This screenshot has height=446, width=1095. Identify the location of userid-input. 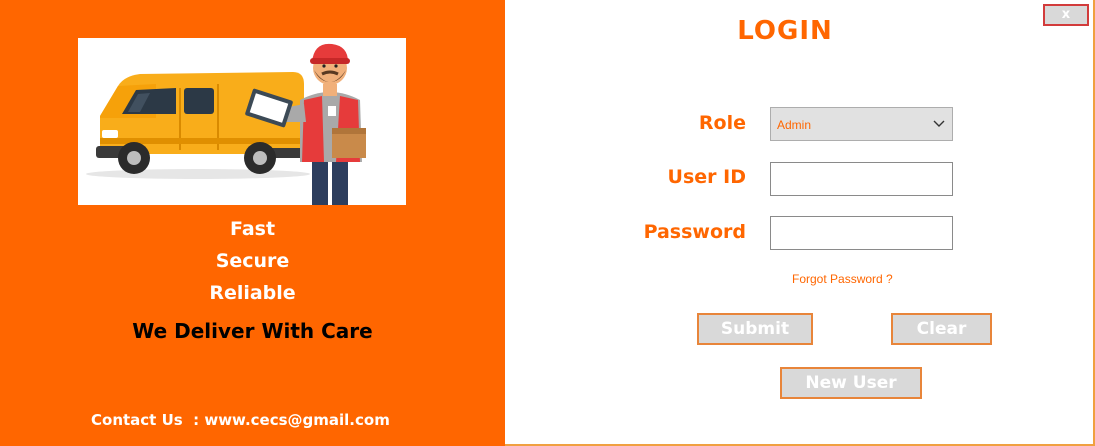
(861, 179).